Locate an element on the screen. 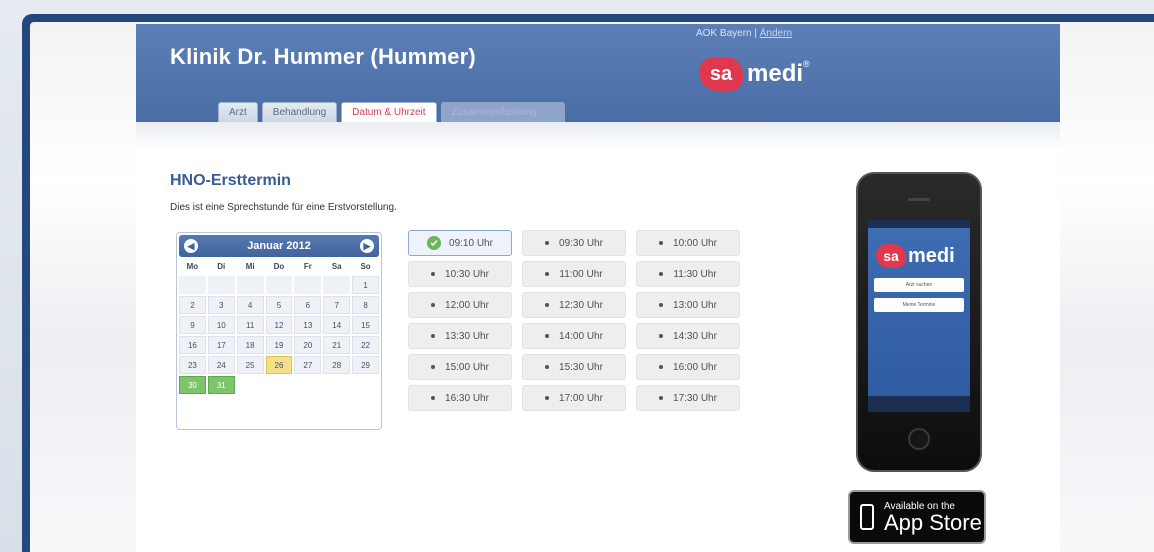 This screenshot has width=1154, height=552. calendar-day: 15 is located at coordinates (365, 325).